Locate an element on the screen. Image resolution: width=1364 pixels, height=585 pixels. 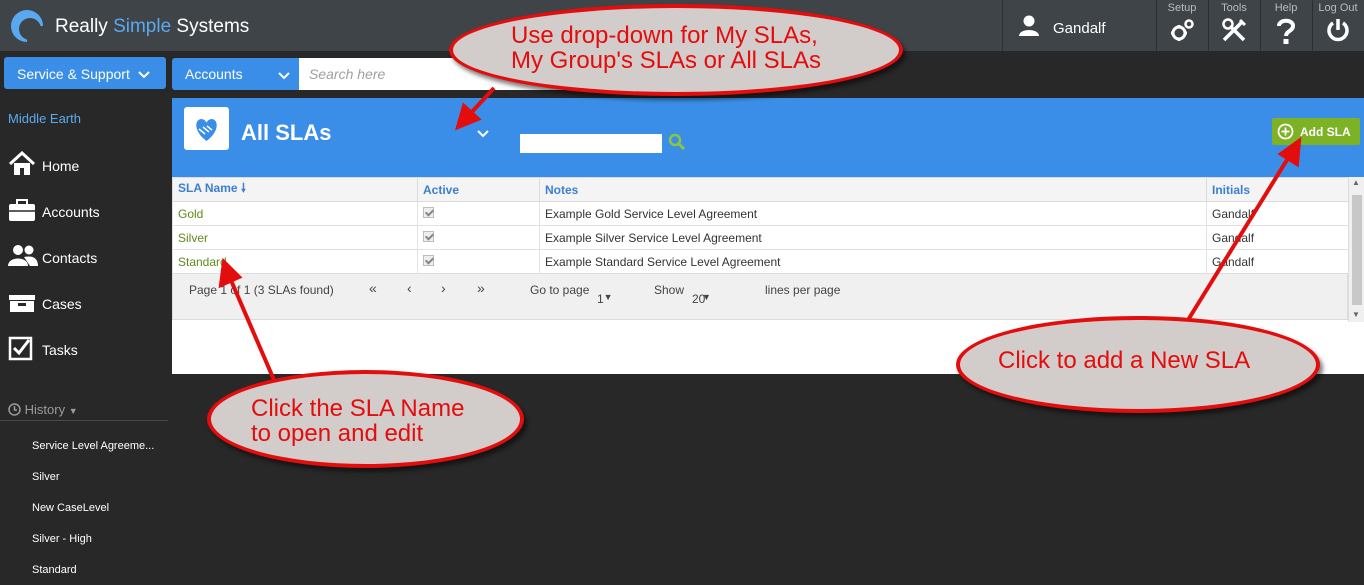
annotation-add-callout: Click to add a New SLA is located at coordinates (1138, 364).